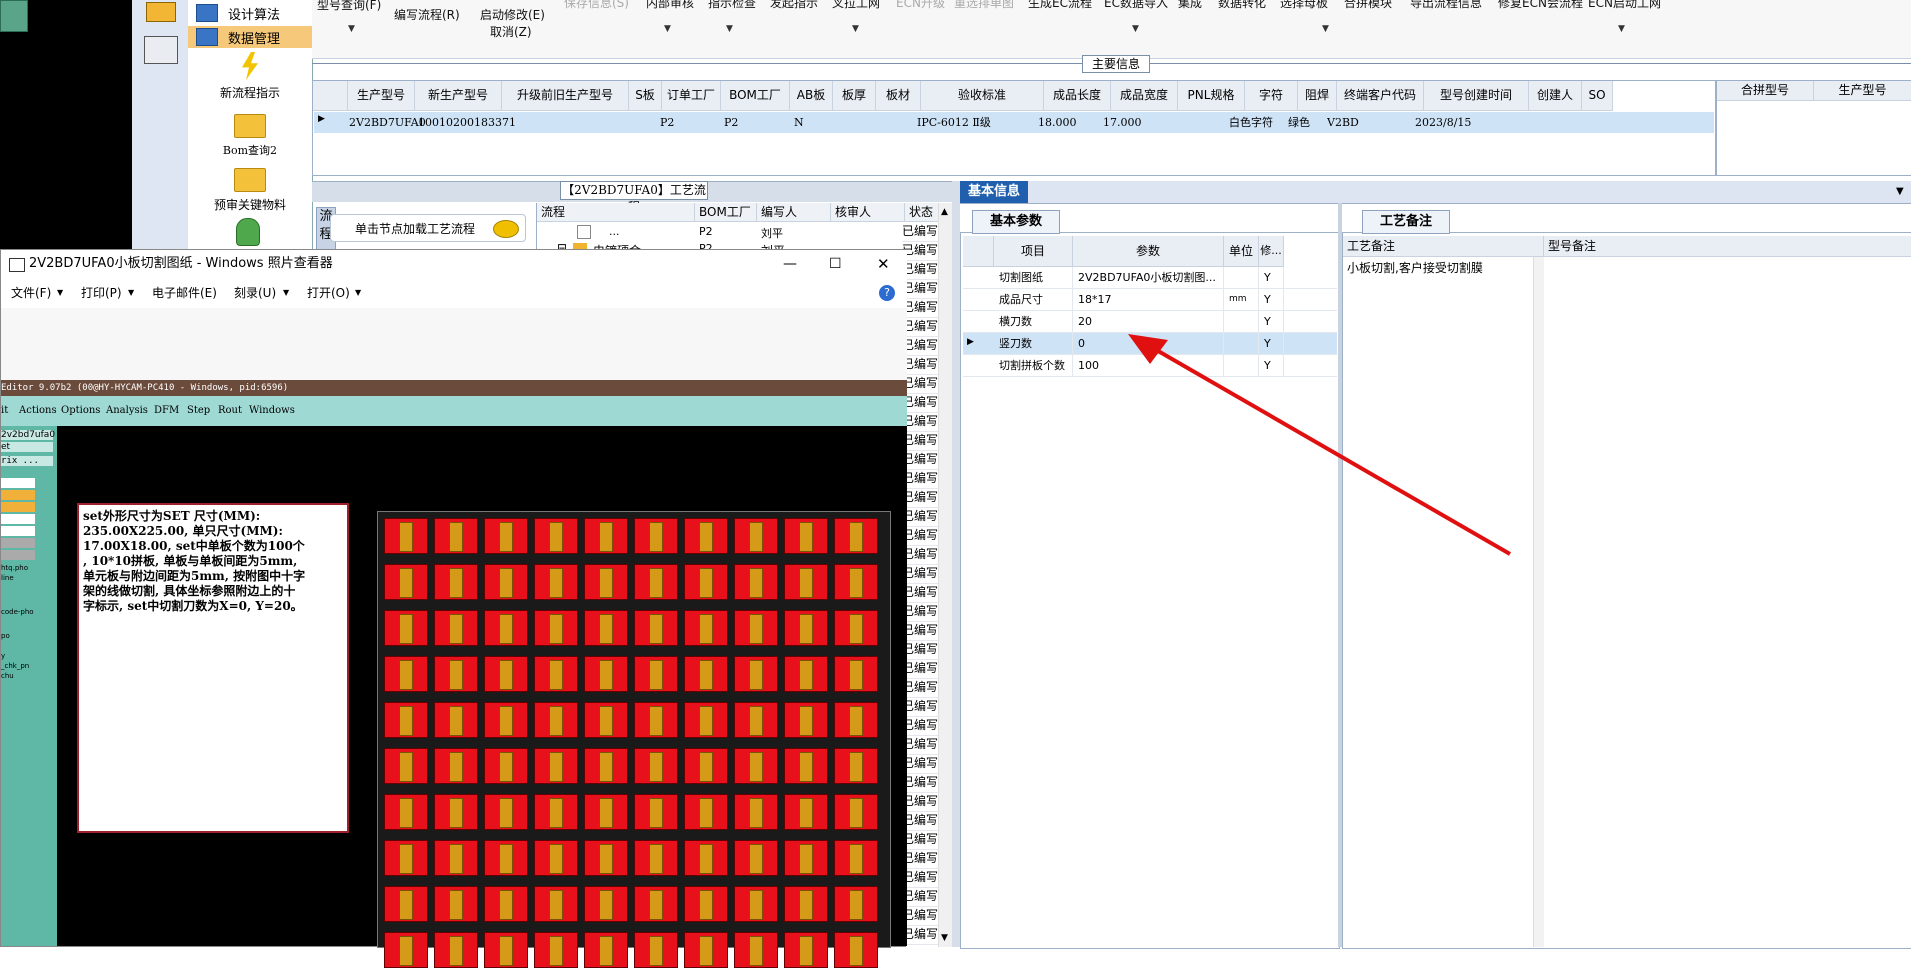 This screenshot has height=968, width=1911. Describe the element at coordinates (856, 5) in the screenshot. I see `ribbon-pull-net: 叉拉工网` at that location.